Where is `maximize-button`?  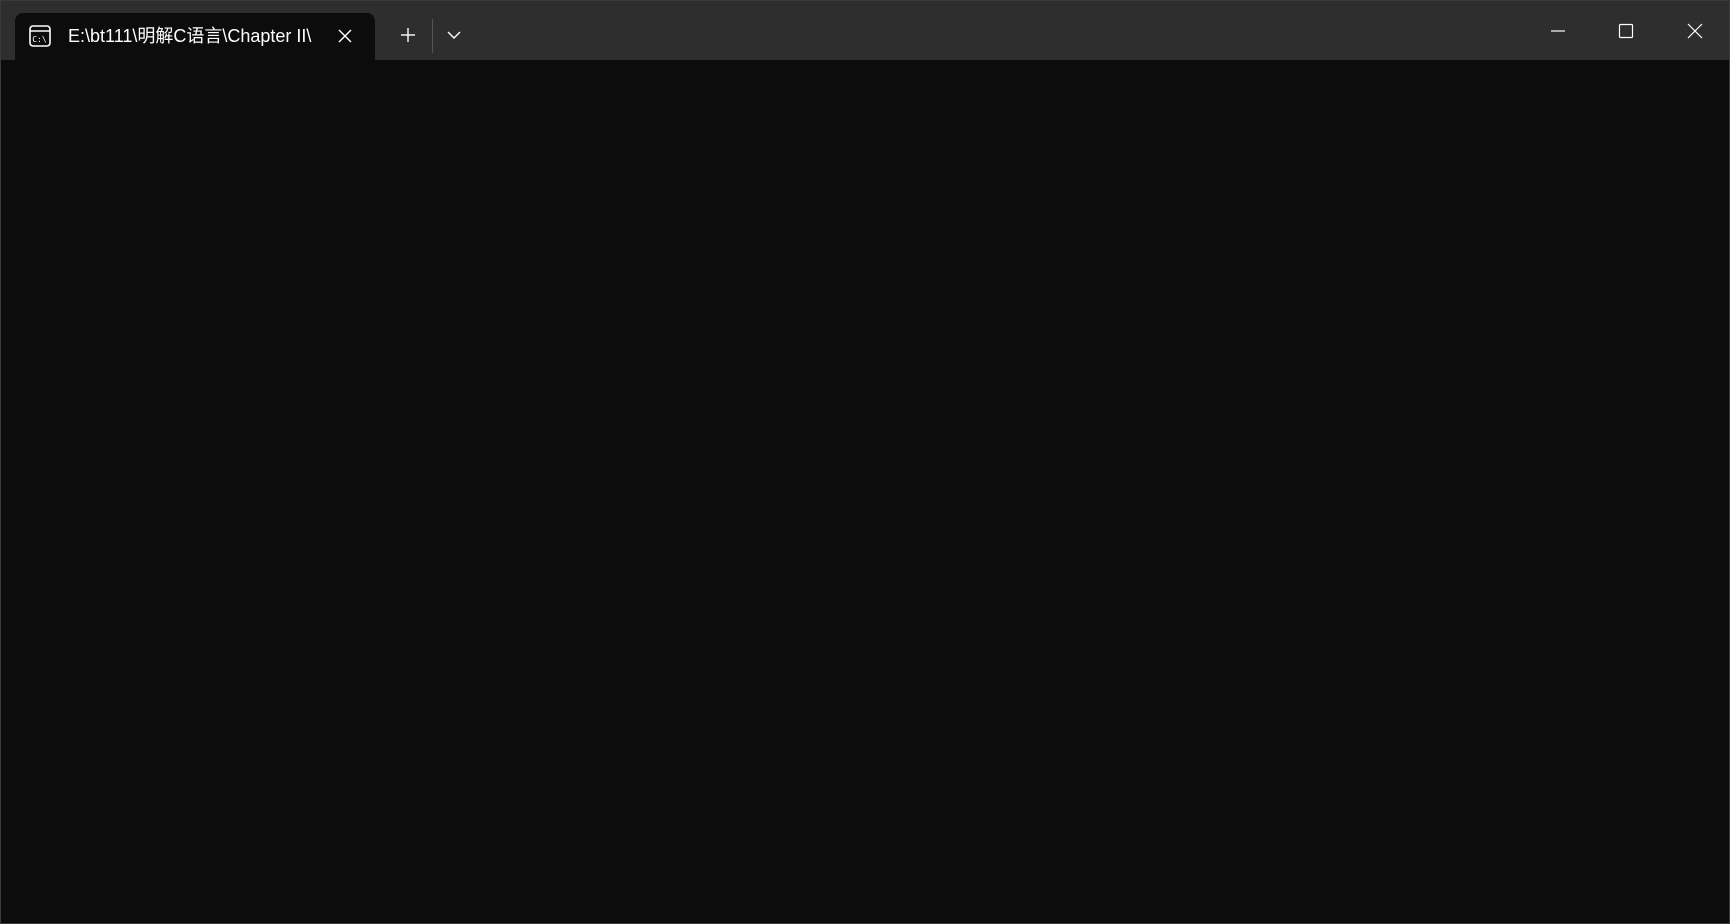 maximize-button is located at coordinates (1626, 30).